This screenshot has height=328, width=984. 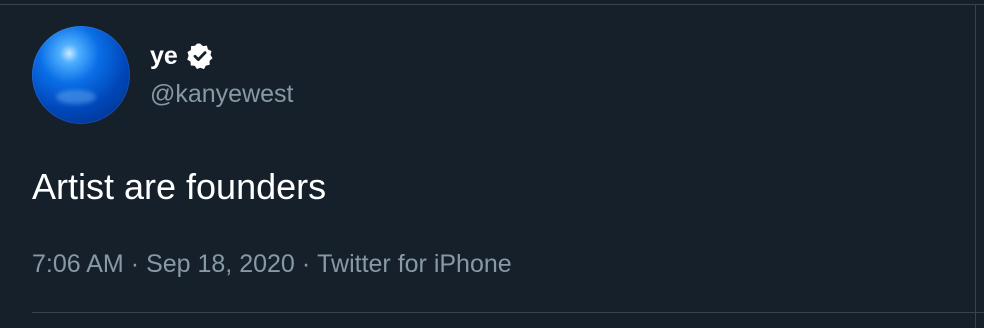 What do you see at coordinates (164, 56) in the screenshot?
I see `display-name: ye` at bounding box center [164, 56].